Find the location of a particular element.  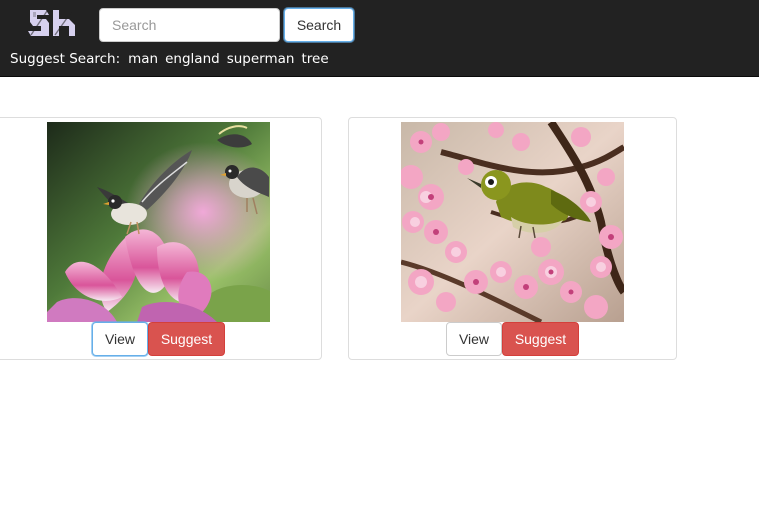

search-button: Search is located at coordinates (319, 25).